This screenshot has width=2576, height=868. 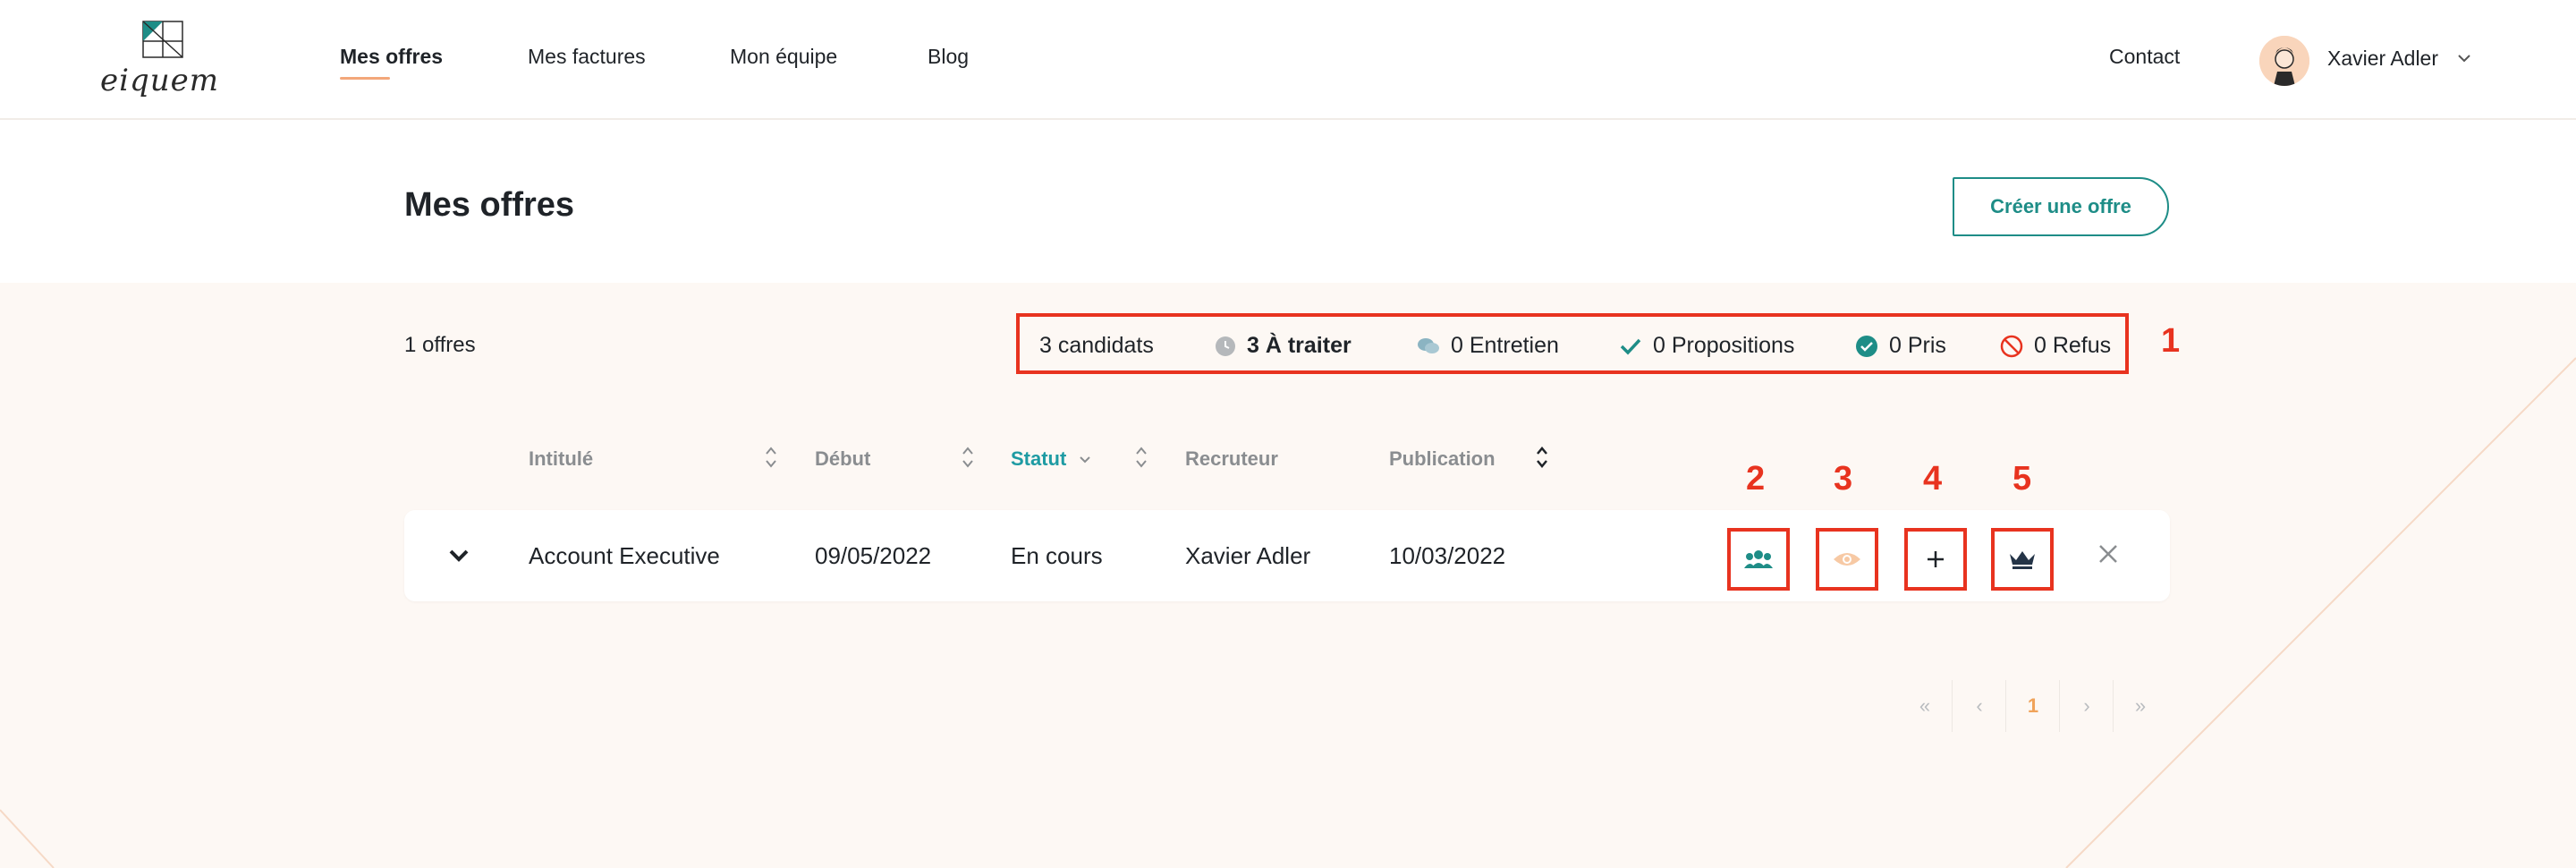 I want to click on cell-publication: 10/03/2022, so click(x=1447, y=555).